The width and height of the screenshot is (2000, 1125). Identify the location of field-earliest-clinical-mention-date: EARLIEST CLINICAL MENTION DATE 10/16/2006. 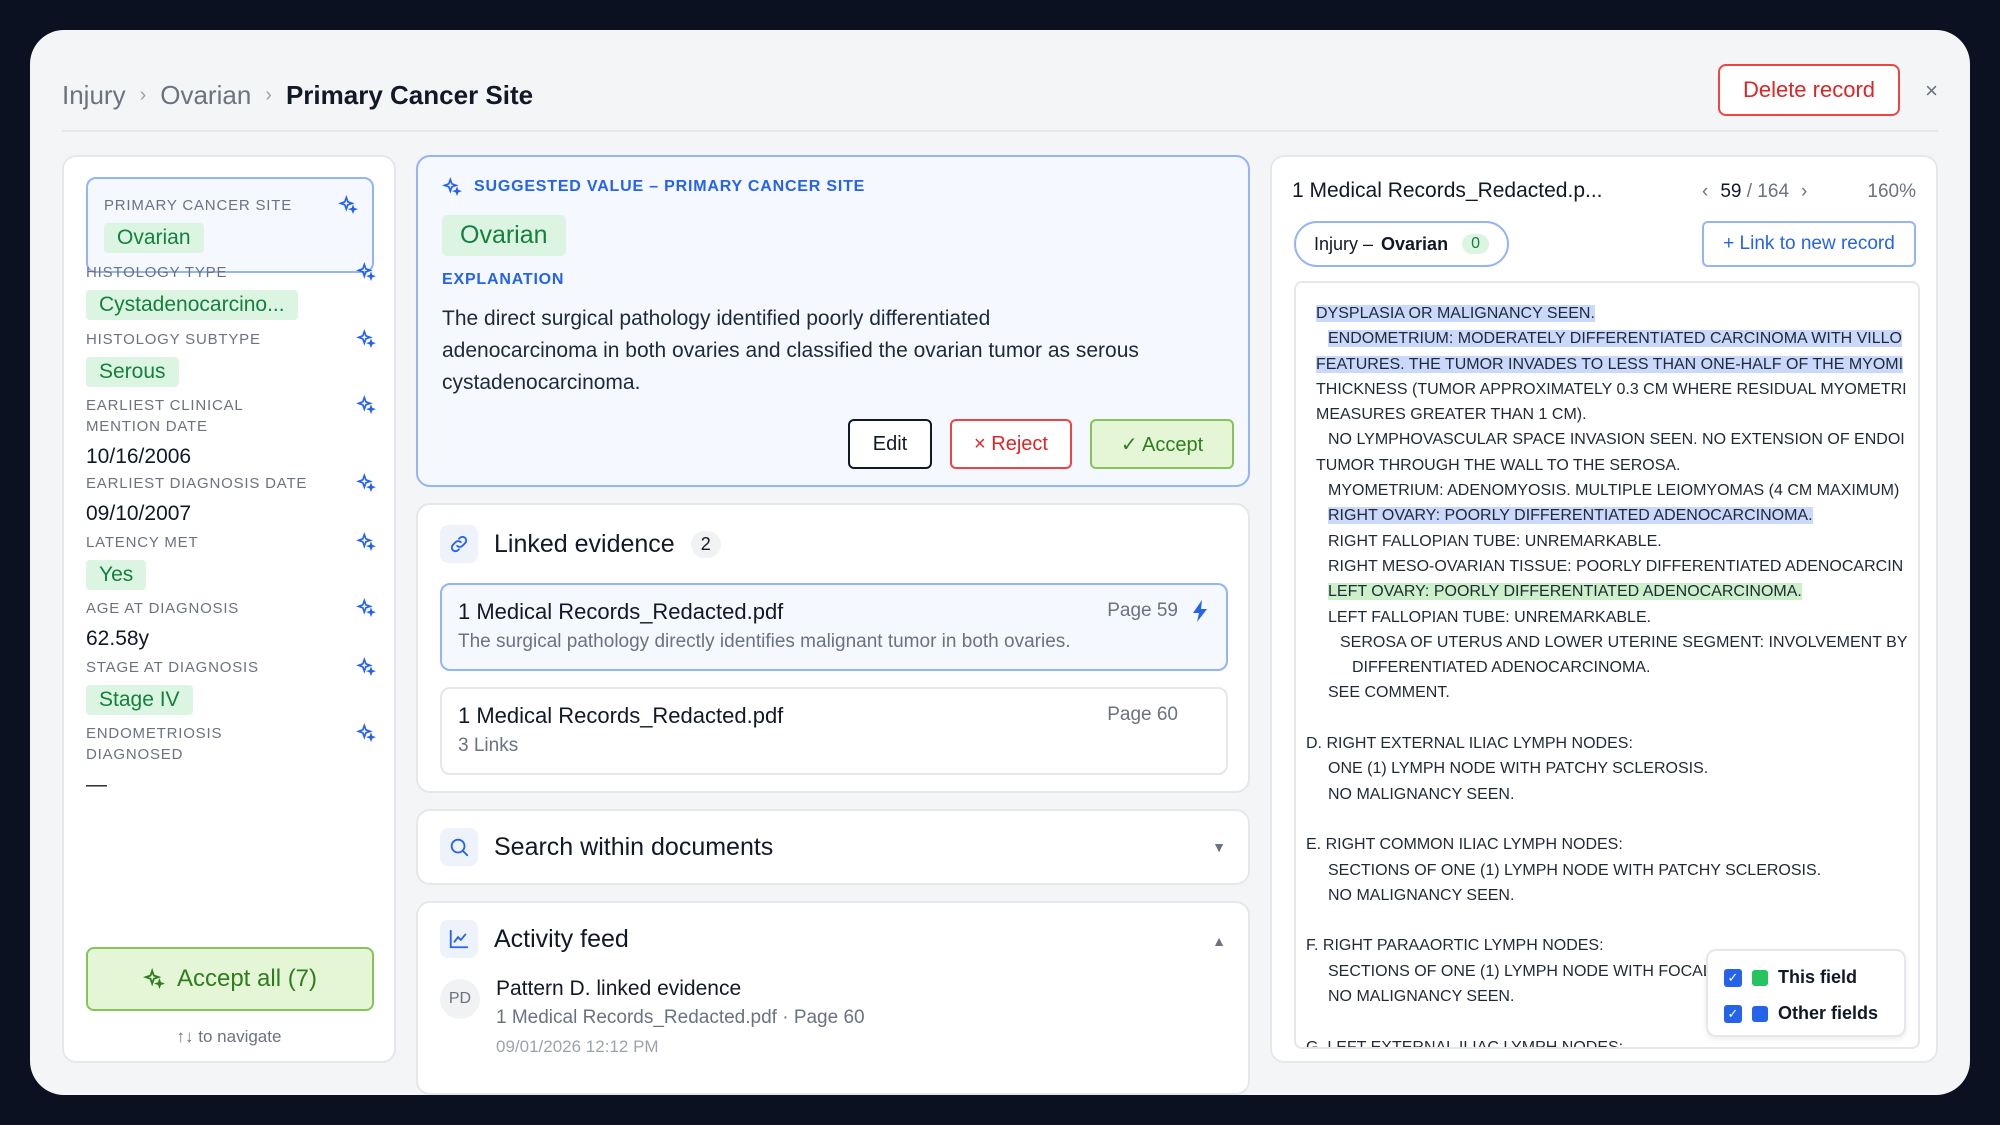
(231, 432).